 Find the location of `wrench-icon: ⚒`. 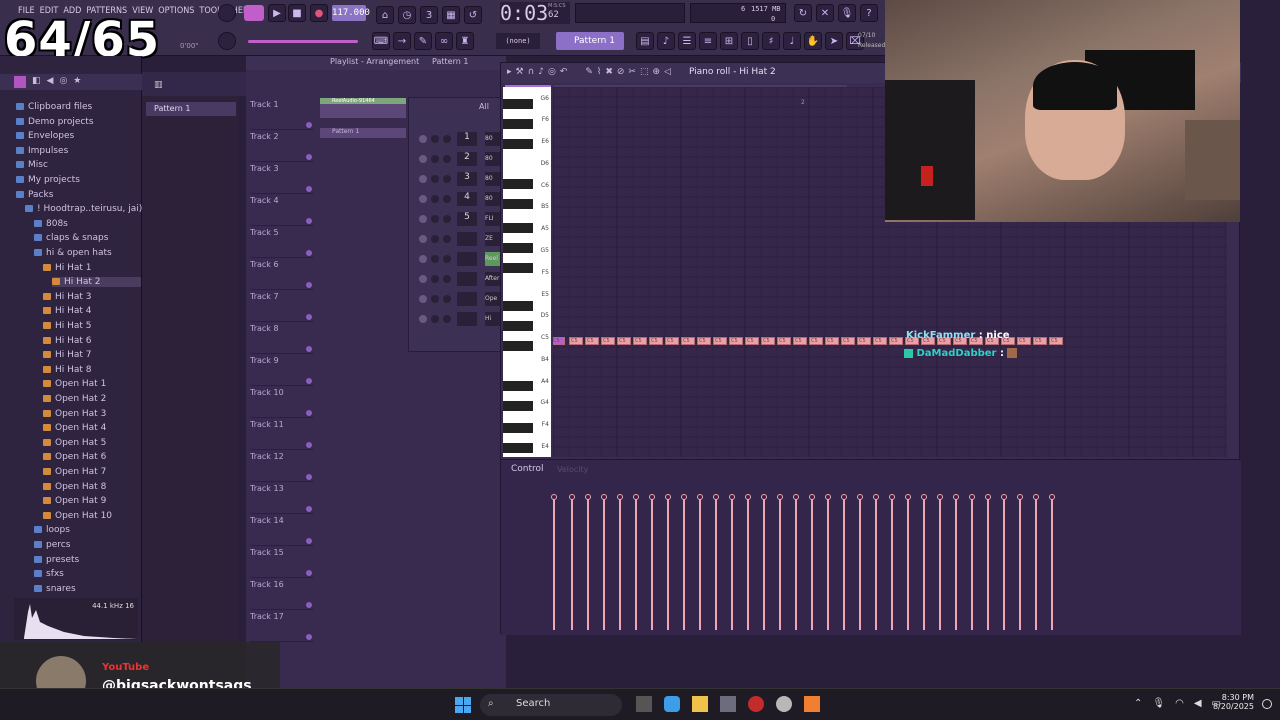

wrench-icon: ⚒ is located at coordinates (520, 73).